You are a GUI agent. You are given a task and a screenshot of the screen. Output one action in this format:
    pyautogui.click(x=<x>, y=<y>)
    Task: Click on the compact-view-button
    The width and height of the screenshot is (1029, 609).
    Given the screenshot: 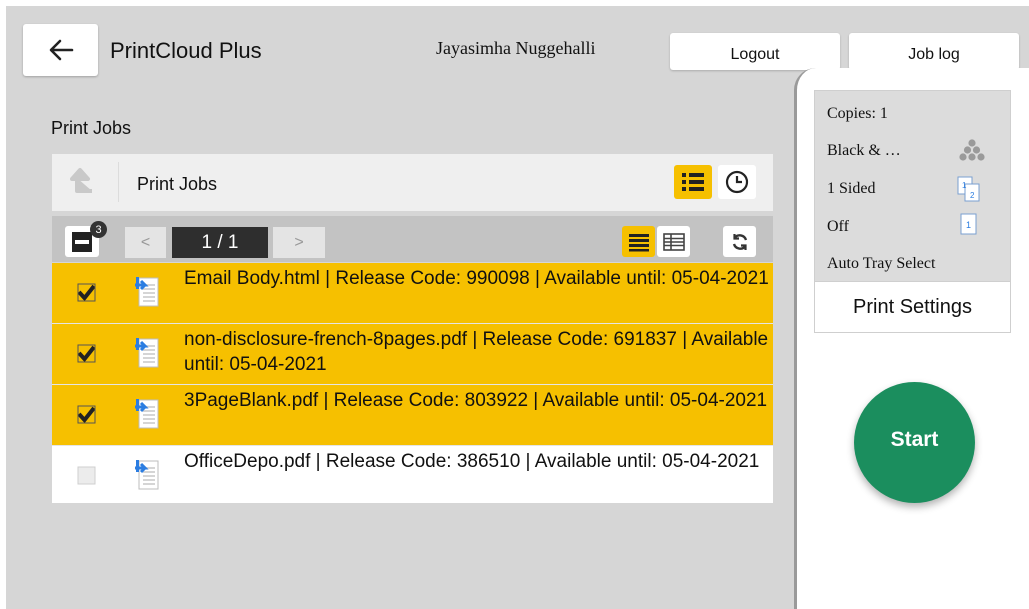 What is the action you would take?
    pyautogui.click(x=673, y=241)
    